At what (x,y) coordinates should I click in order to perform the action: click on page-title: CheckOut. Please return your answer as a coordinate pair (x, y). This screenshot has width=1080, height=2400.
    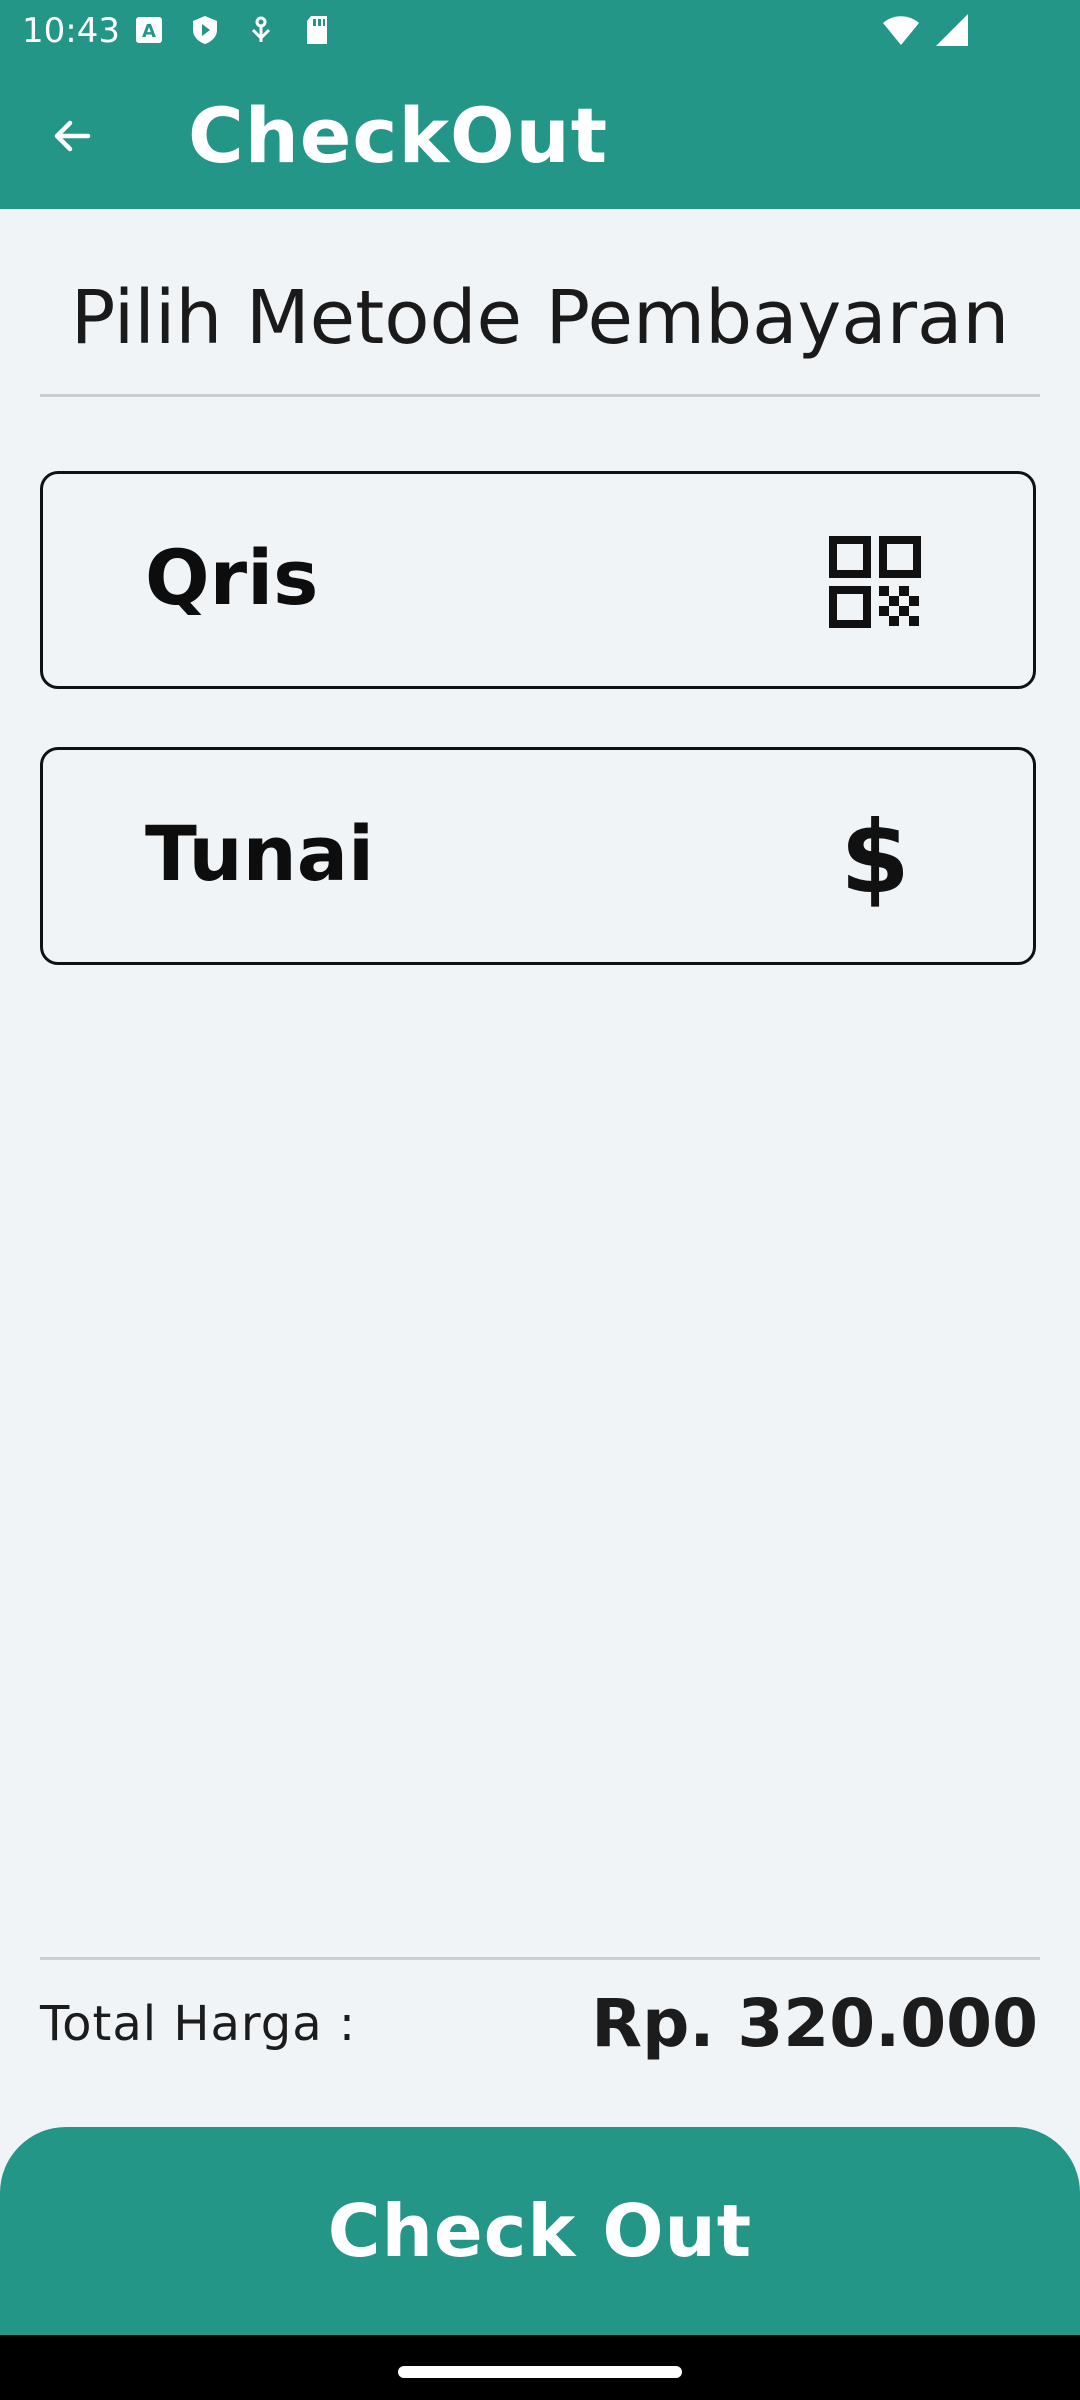
    Looking at the image, I should click on (398, 135).